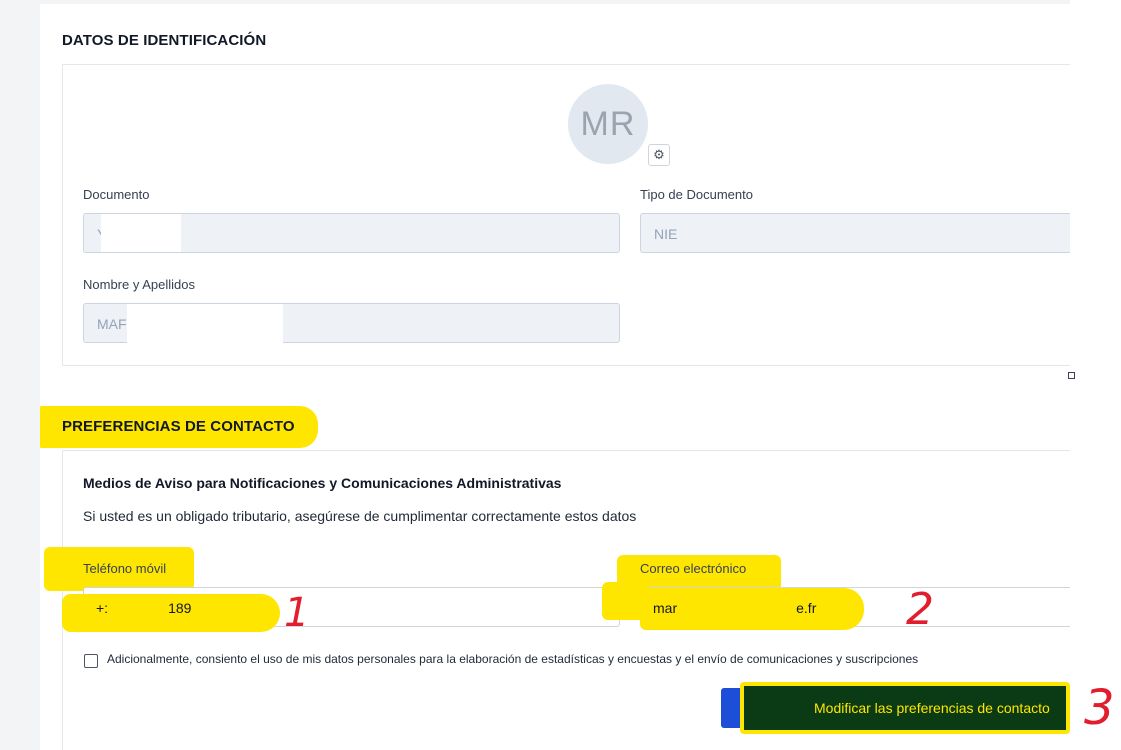  I want to click on annotation-one: 1, so click(297, 613).